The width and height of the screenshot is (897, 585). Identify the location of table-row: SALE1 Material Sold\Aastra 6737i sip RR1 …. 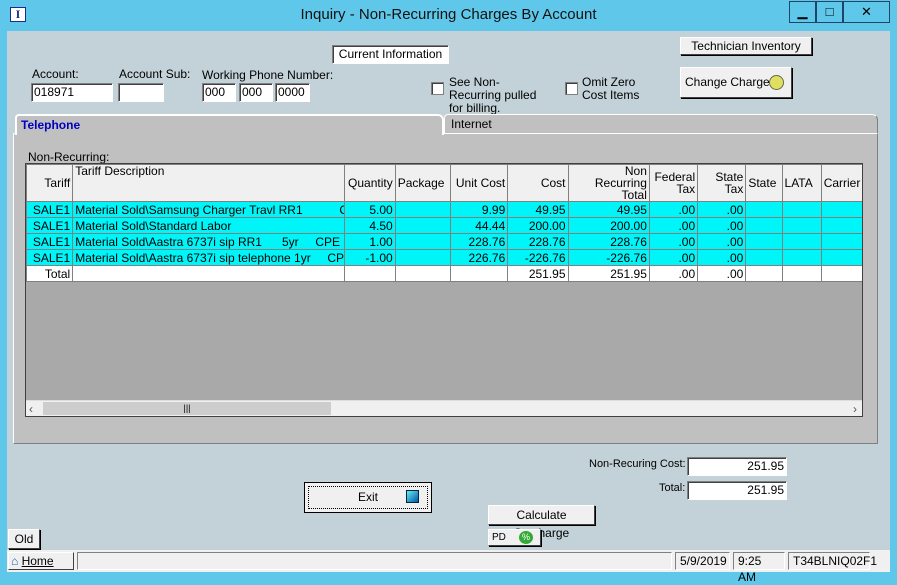
(444, 241).